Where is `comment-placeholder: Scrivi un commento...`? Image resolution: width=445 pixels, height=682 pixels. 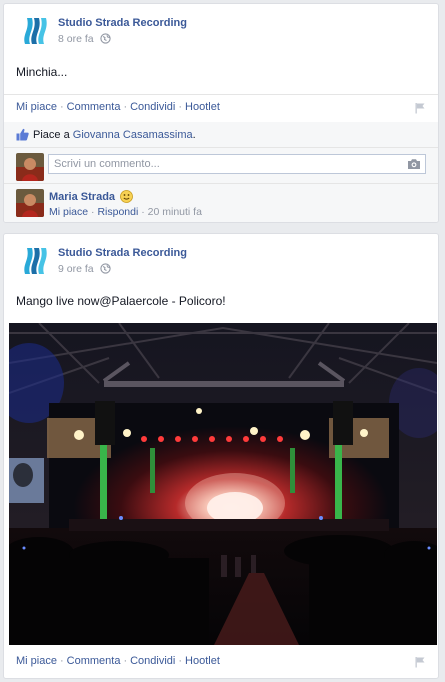 comment-placeholder: Scrivi un commento... is located at coordinates (107, 164).